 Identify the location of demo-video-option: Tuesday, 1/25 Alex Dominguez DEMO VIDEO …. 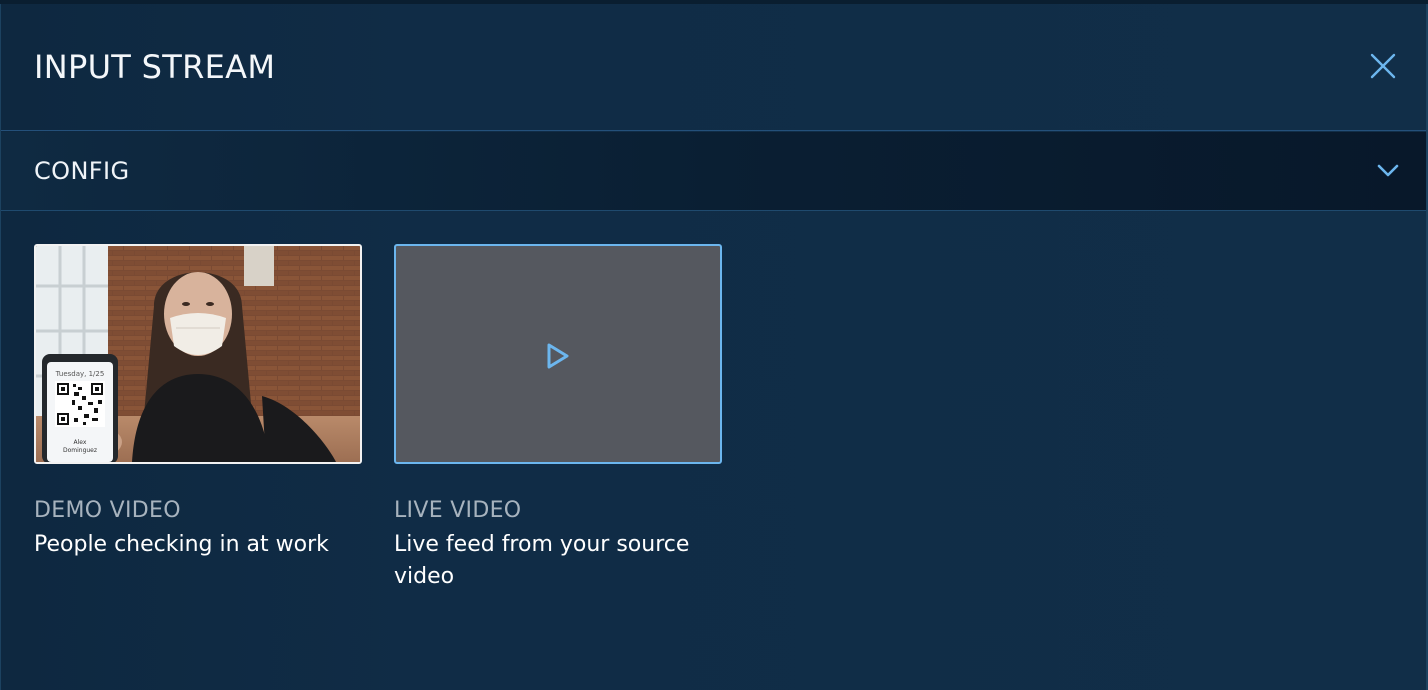
(198, 402).